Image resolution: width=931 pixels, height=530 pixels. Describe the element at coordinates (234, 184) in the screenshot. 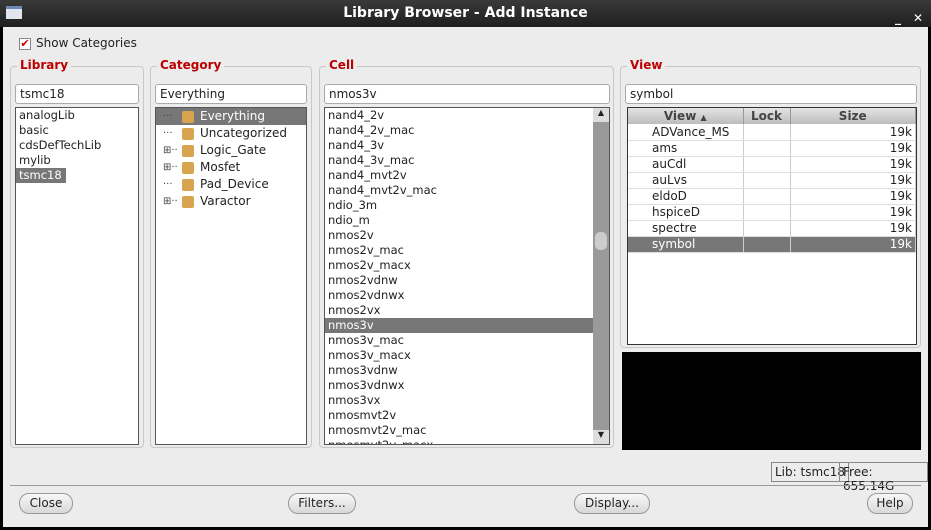

I see `category-label: Pad_Device` at that location.